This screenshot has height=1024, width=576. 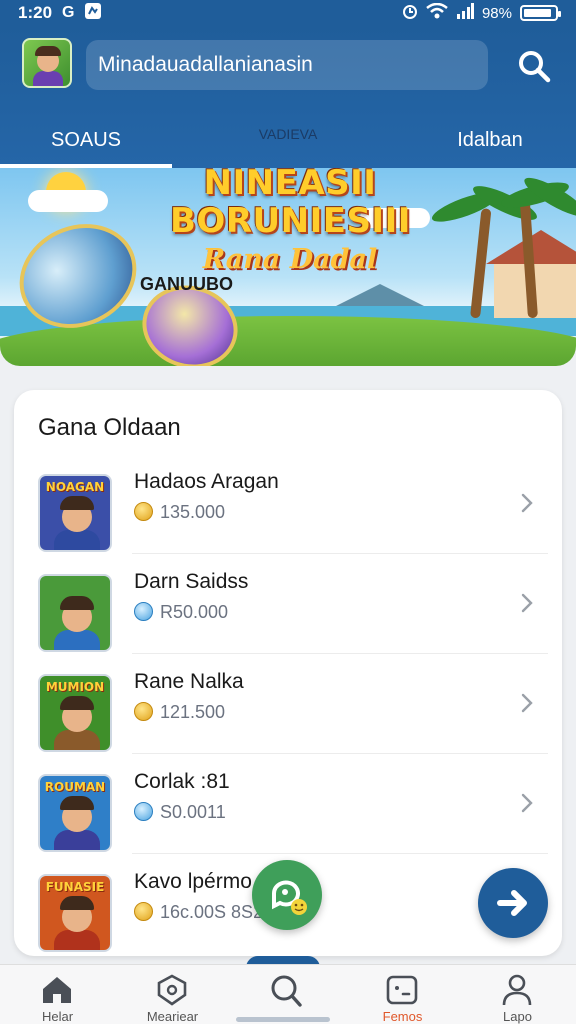 I want to click on game-thumbnail: MUMION, so click(x=75, y=713).